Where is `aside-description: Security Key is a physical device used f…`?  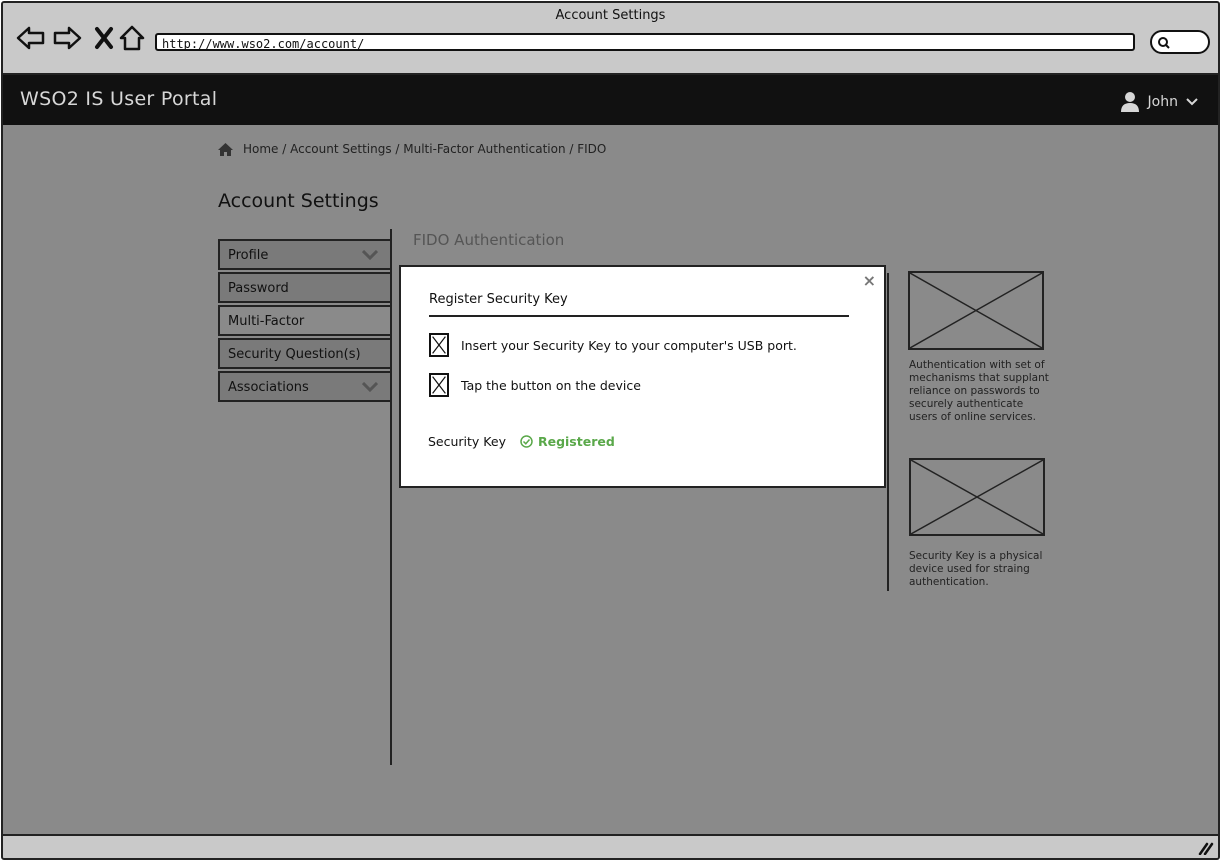 aside-description: Security Key is a physical device used f… is located at coordinates (976, 569).